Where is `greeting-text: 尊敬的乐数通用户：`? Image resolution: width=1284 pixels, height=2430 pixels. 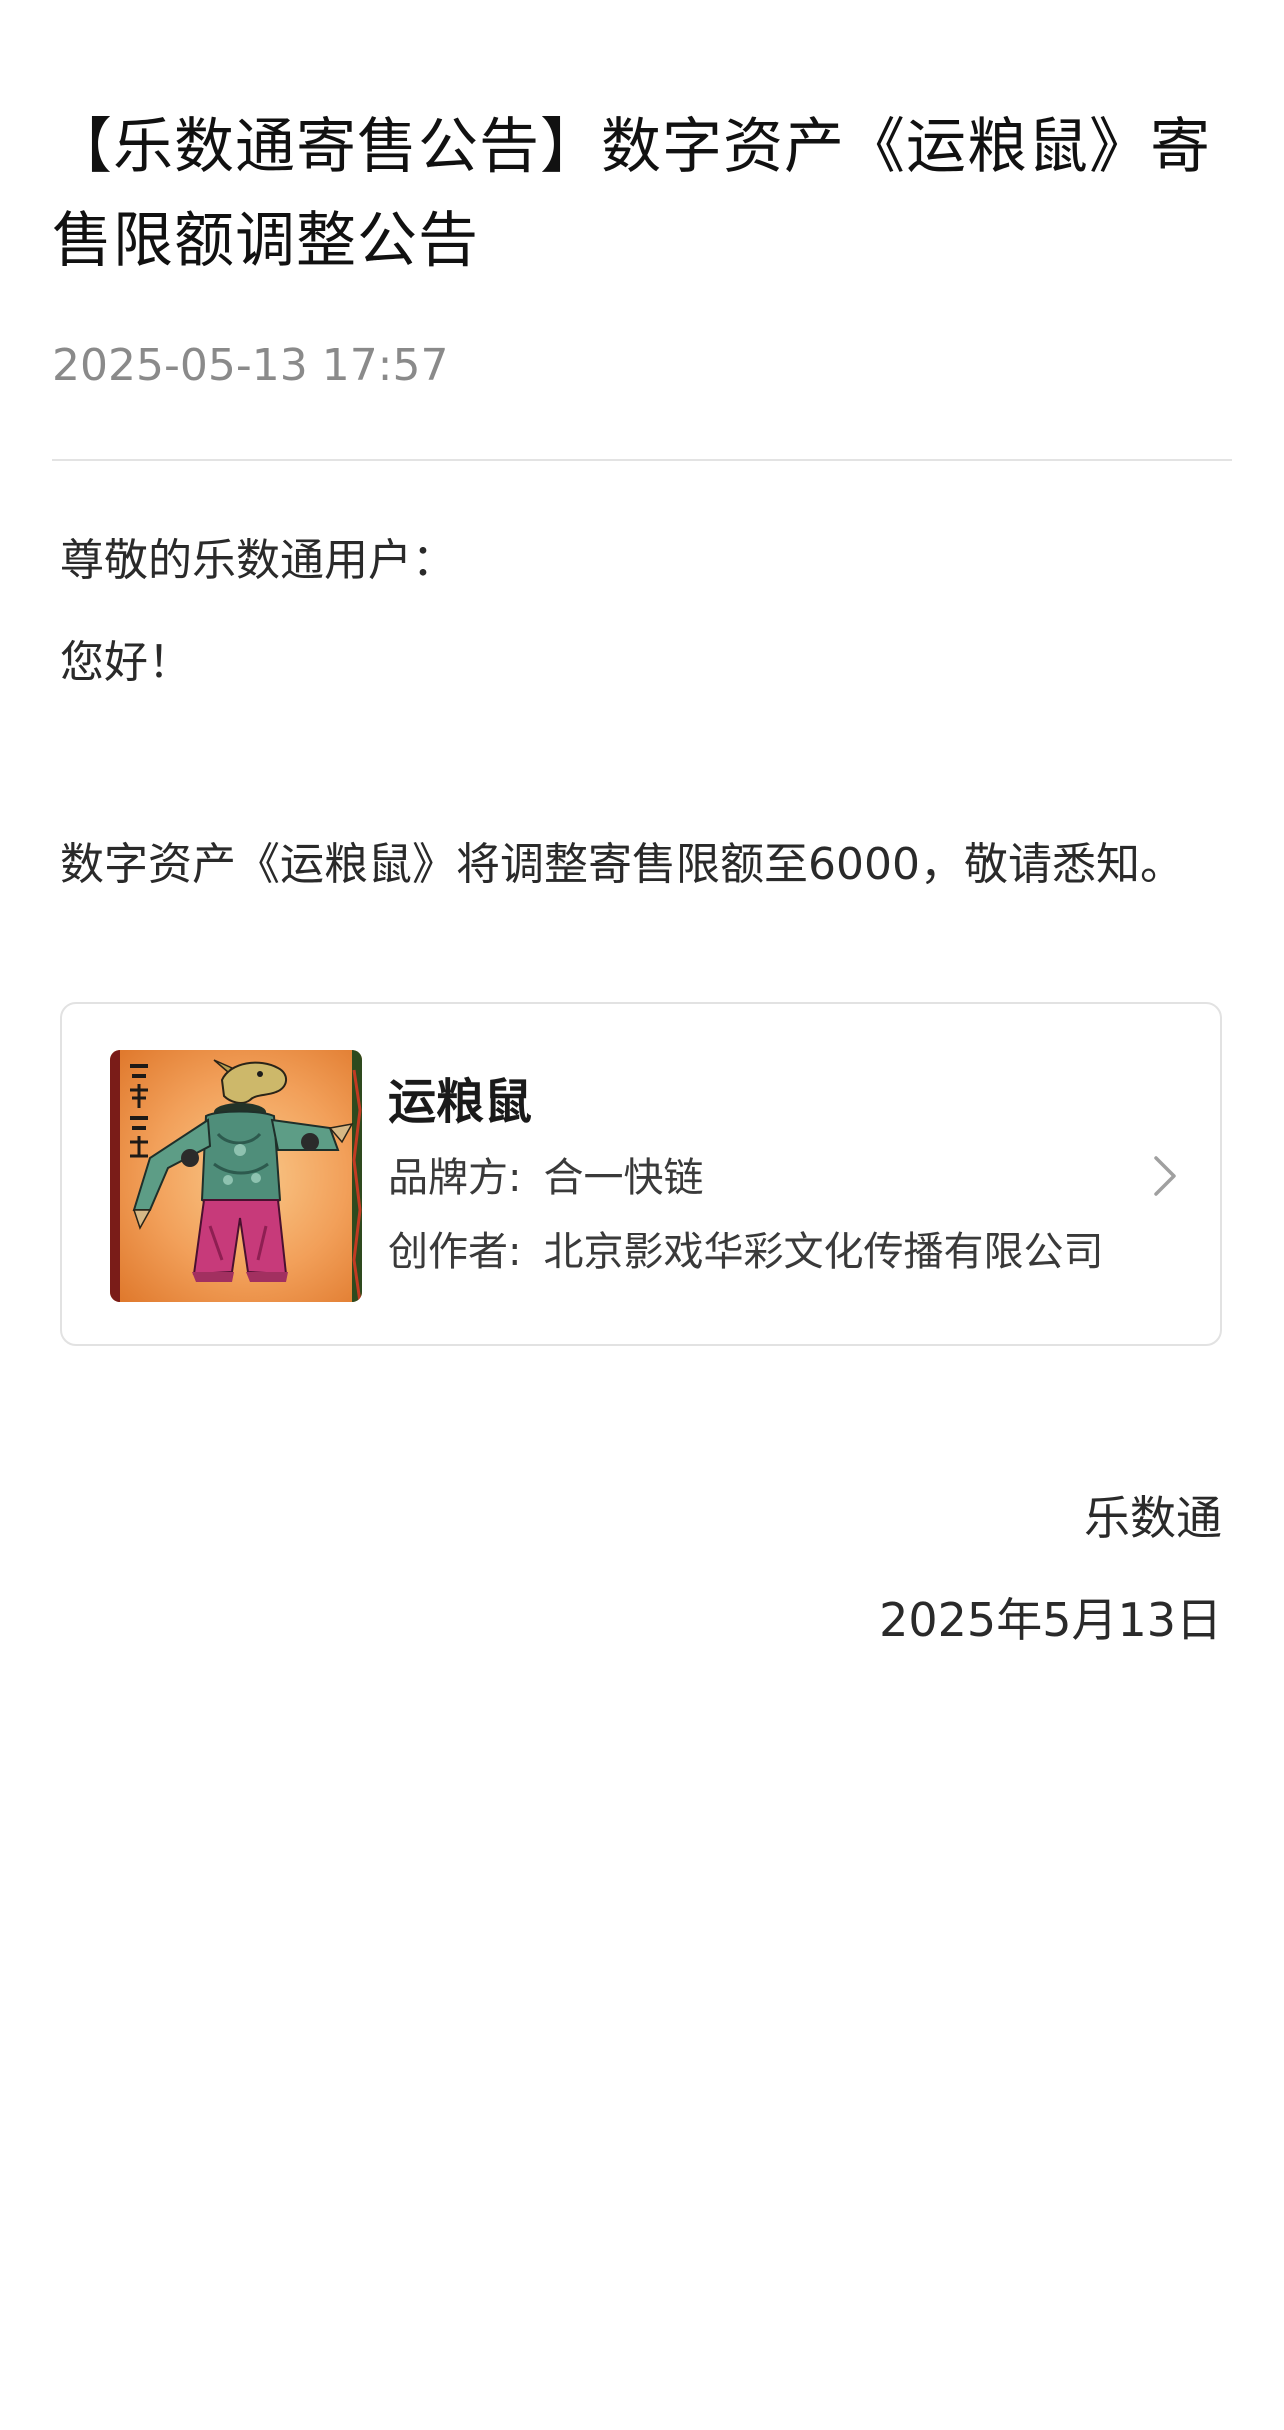 greeting-text: 尊敬的乐数通用户： is located at coordinates (258, 560).